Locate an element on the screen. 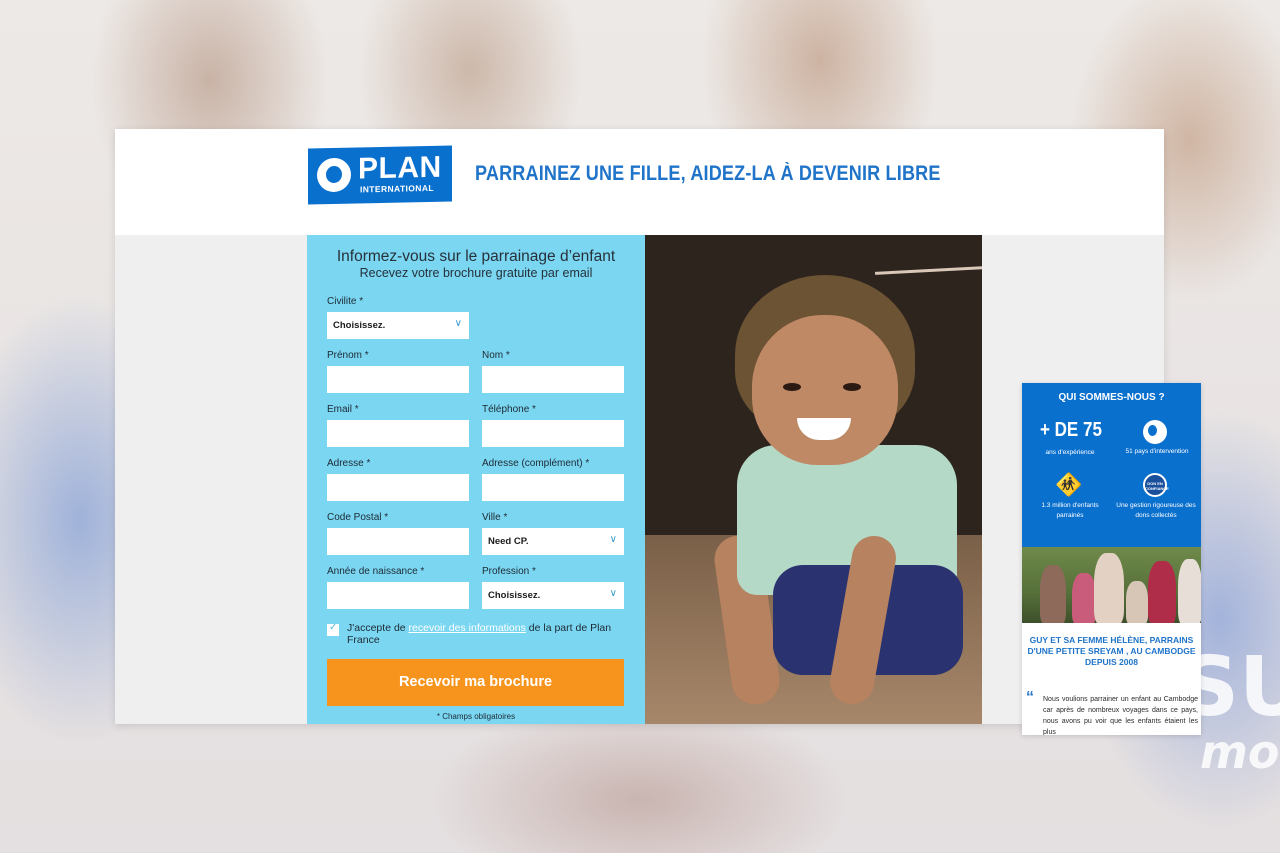 The height and width of the screenshot is (853, 1280). consent-text-before: J'accepte de is located at coordinates (378, 628).